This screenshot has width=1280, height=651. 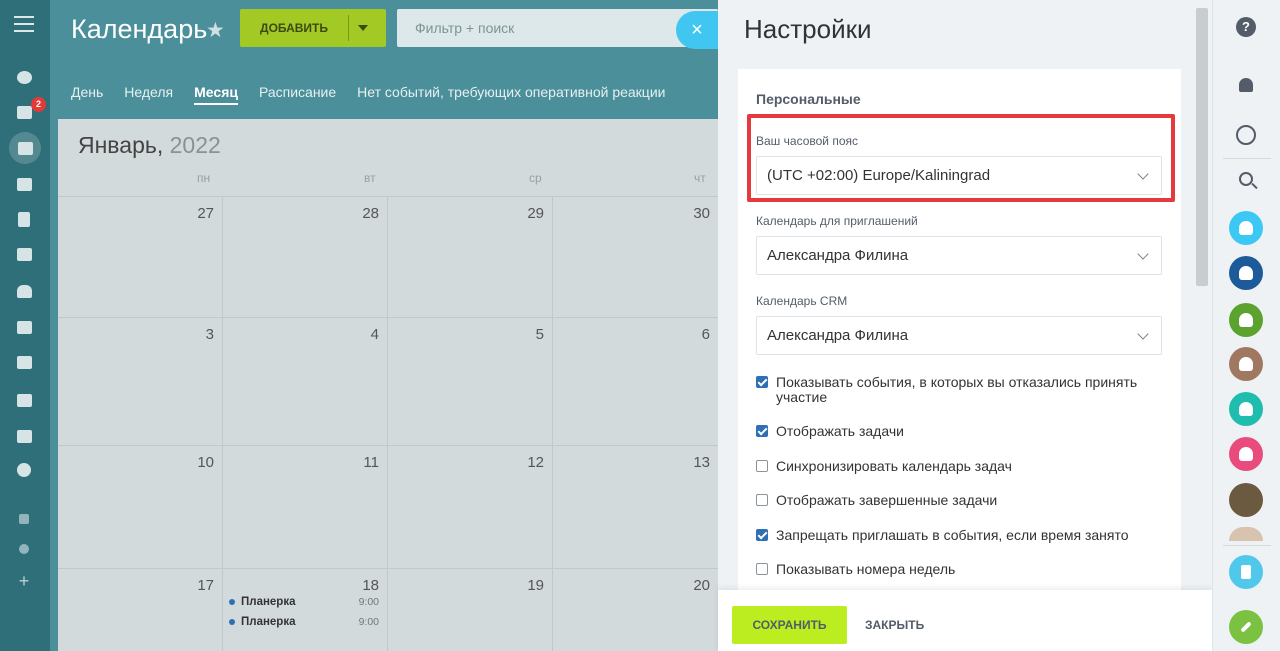 What do you see at coordinates (140, 381) in the screenshot?
I see `day-cell: 3` at bounding box center [140, 381].